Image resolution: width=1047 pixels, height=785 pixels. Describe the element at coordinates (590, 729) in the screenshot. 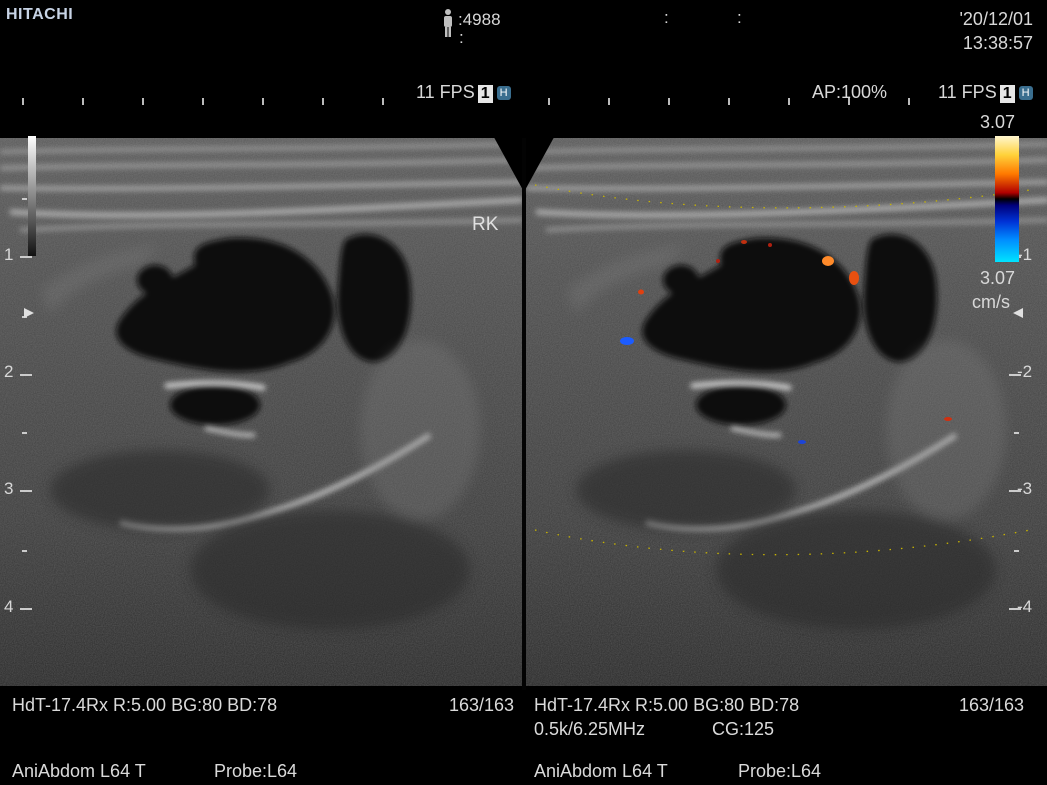

I see `doppler-frequency: 0.5k/6.25MHz` at that location.